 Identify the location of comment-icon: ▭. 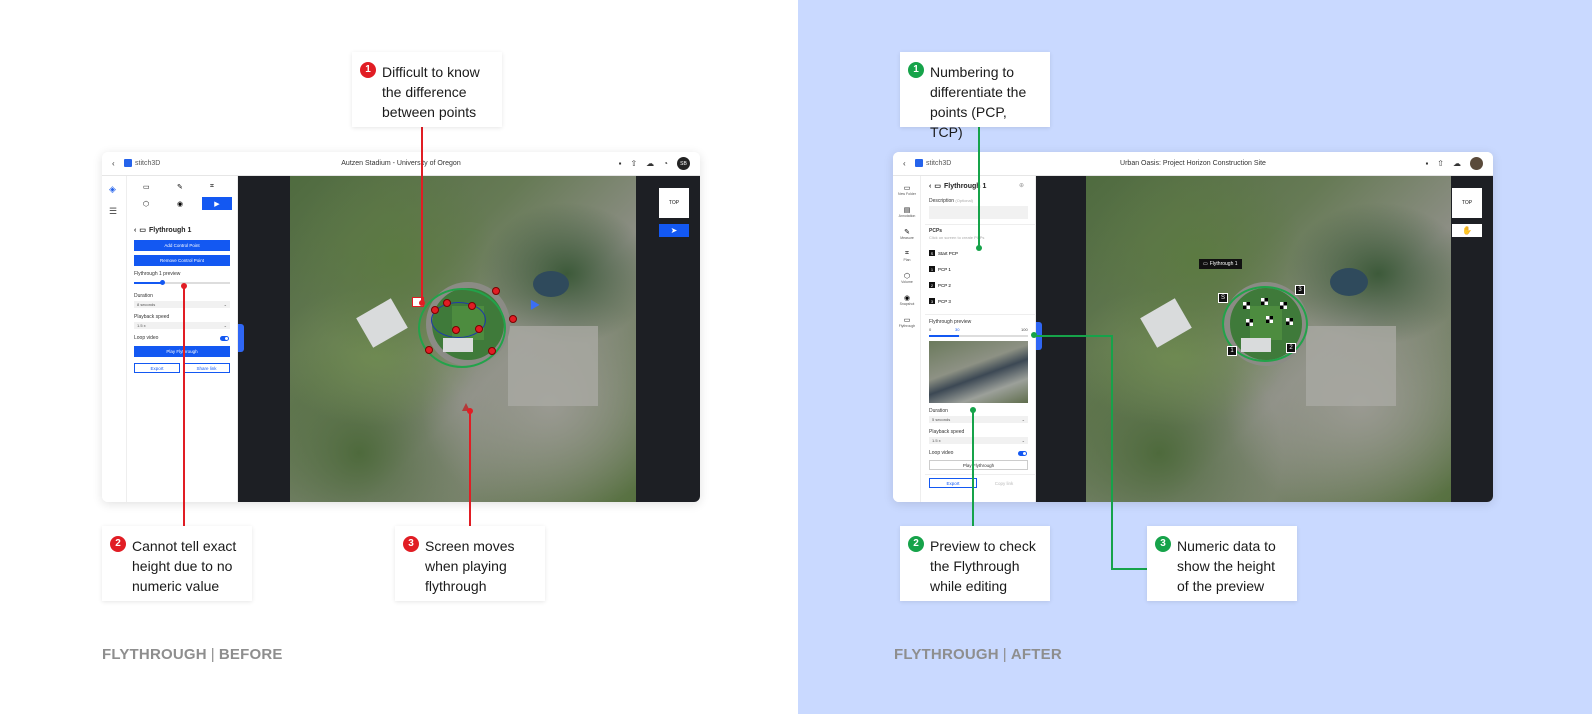
(146, 187).